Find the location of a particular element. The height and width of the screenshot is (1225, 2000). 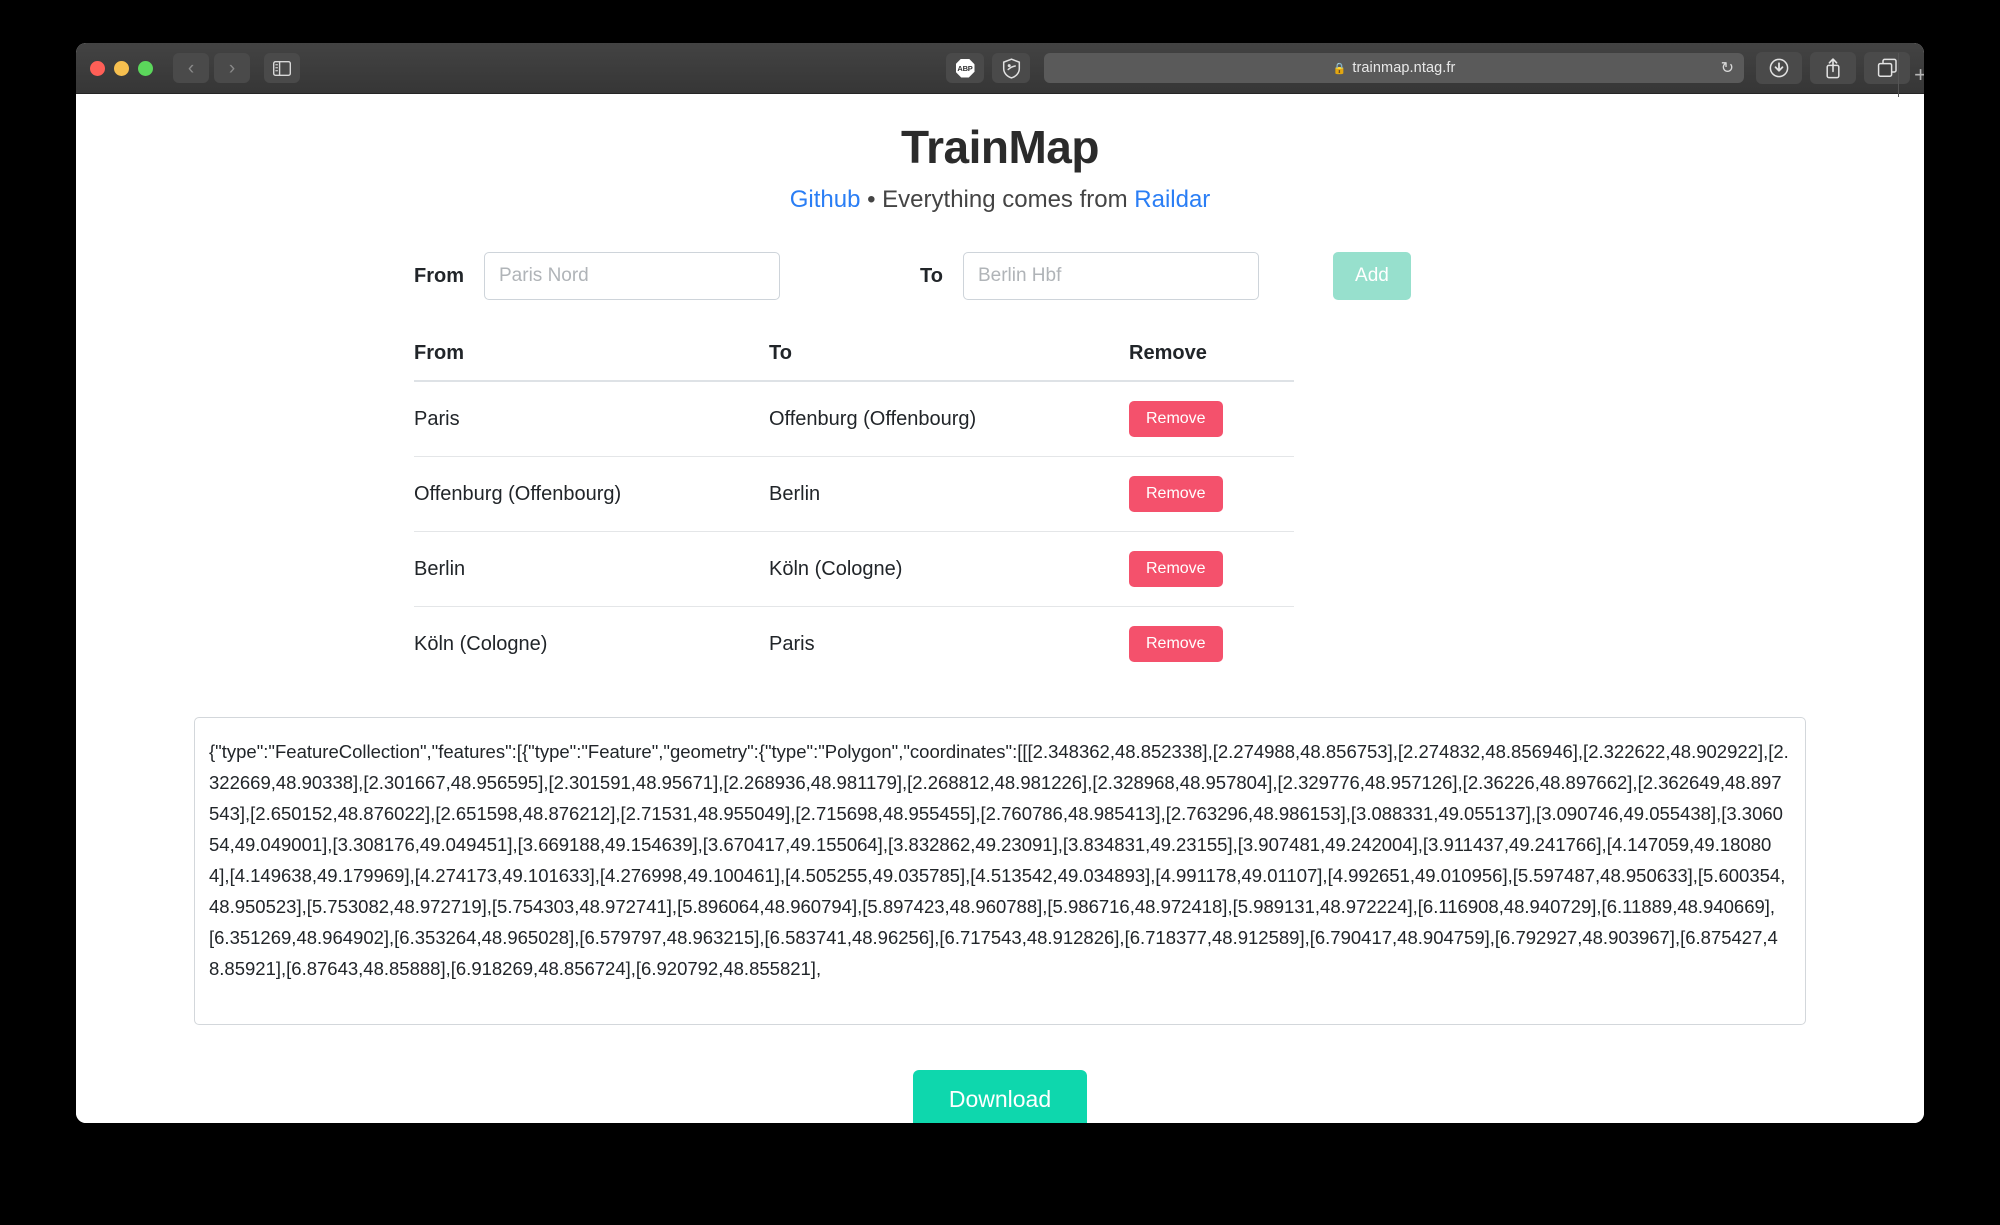

page-subtitle: Github • Everything comes from Raildar is located at coordinates (1000, 200).